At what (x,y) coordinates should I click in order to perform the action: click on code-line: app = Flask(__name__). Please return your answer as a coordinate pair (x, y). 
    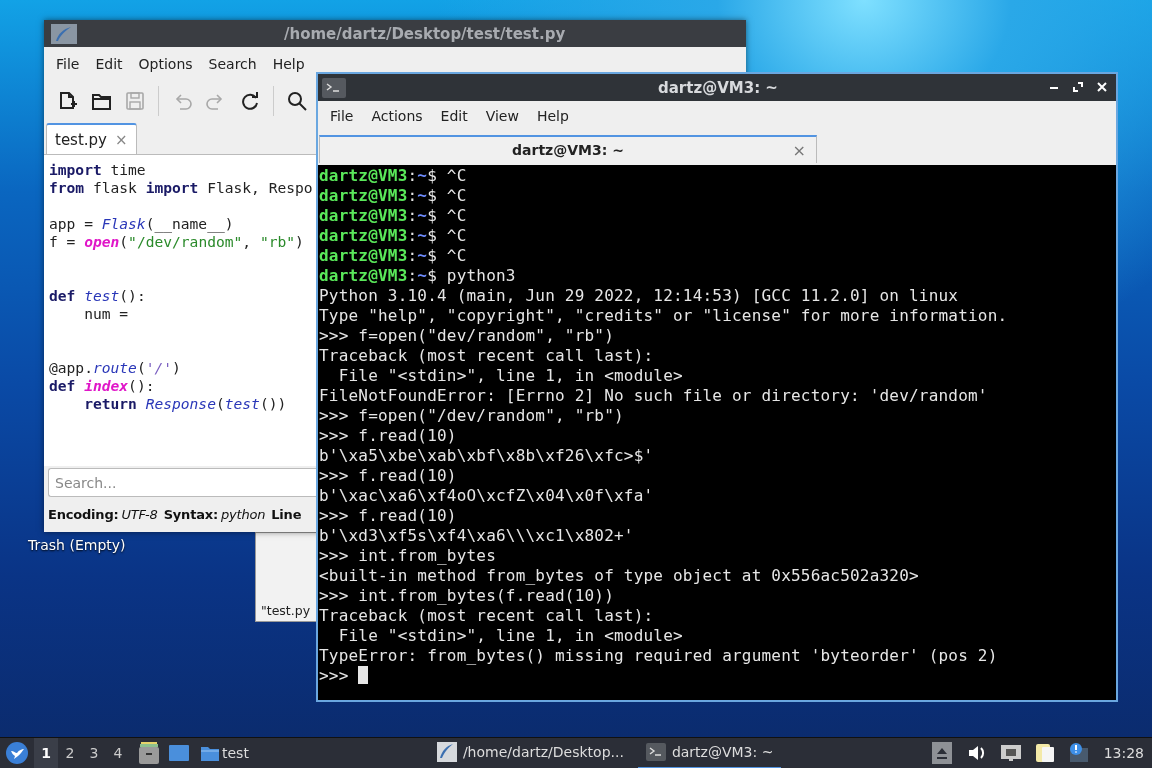
    Looking at the image, I should click on (141, 224).